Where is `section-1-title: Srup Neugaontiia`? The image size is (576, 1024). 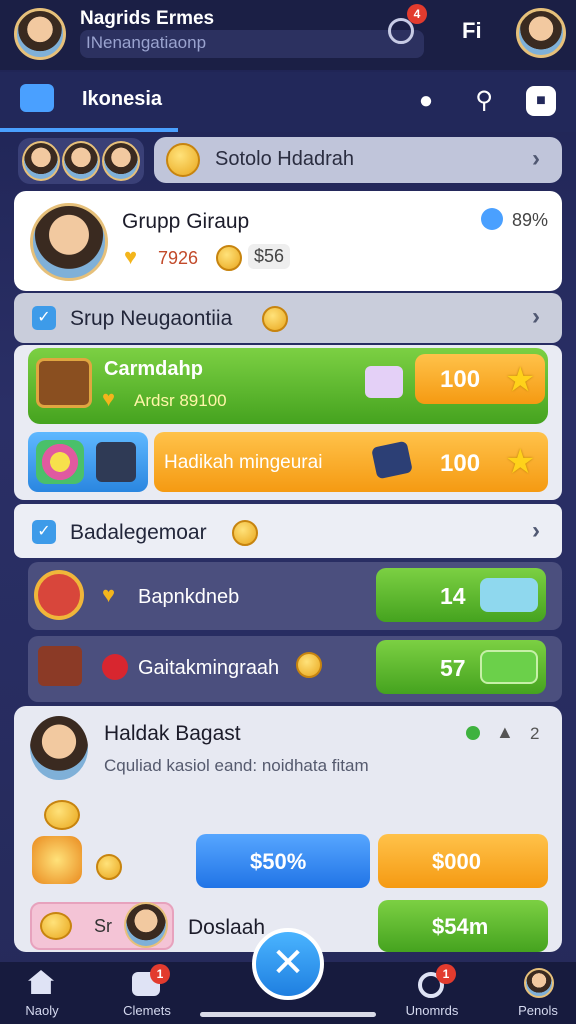
section-1-title: Srup Neugaontiia is located at coordinates (151, 318).